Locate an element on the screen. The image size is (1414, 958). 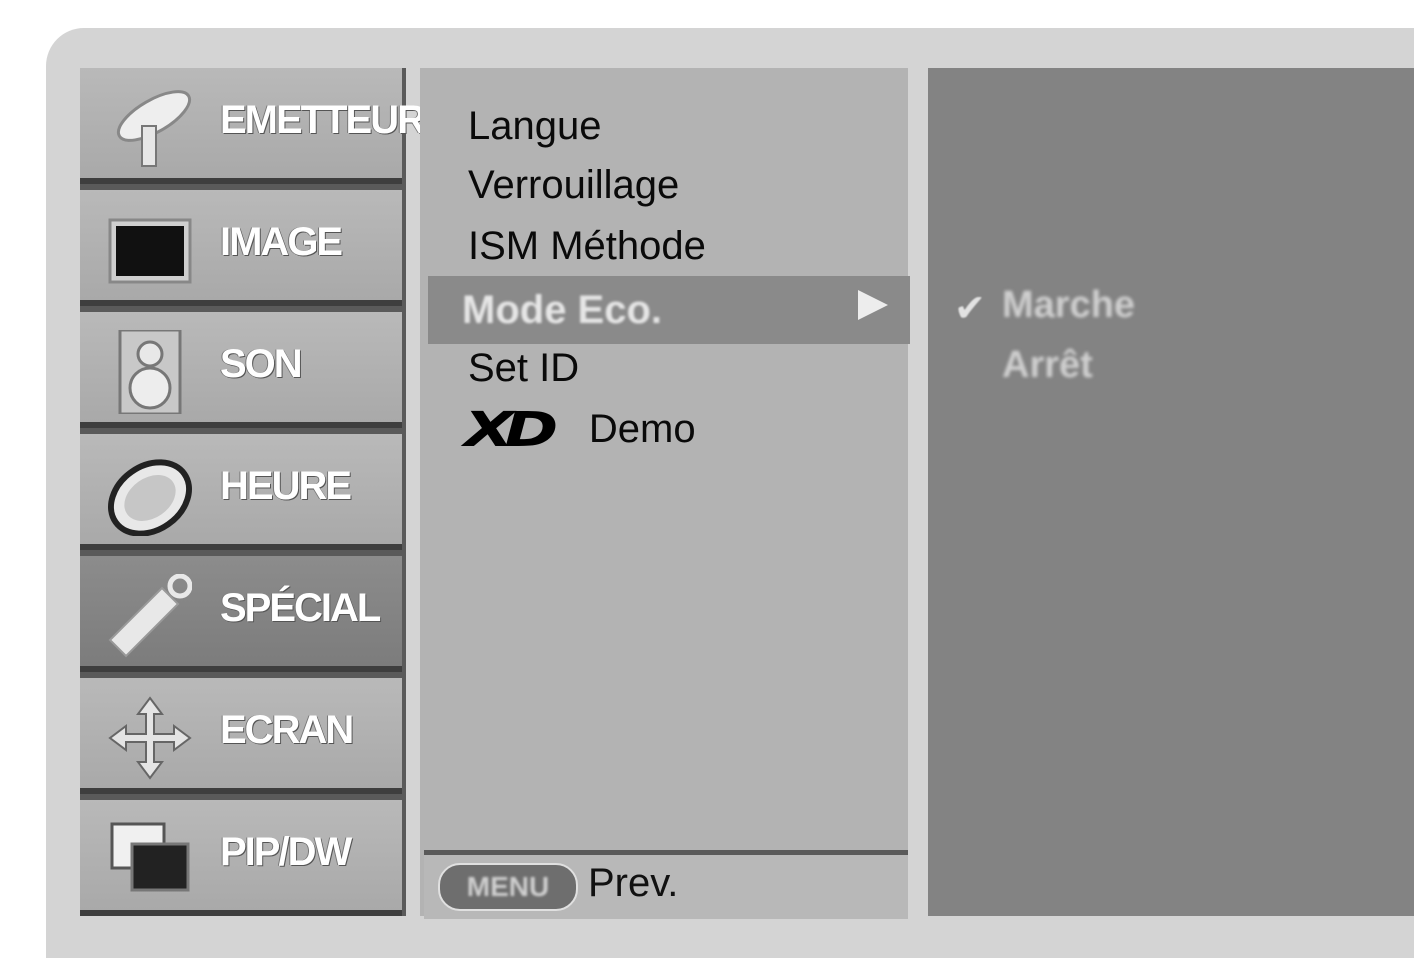
tag-icon is located at coordinates (150, 616).